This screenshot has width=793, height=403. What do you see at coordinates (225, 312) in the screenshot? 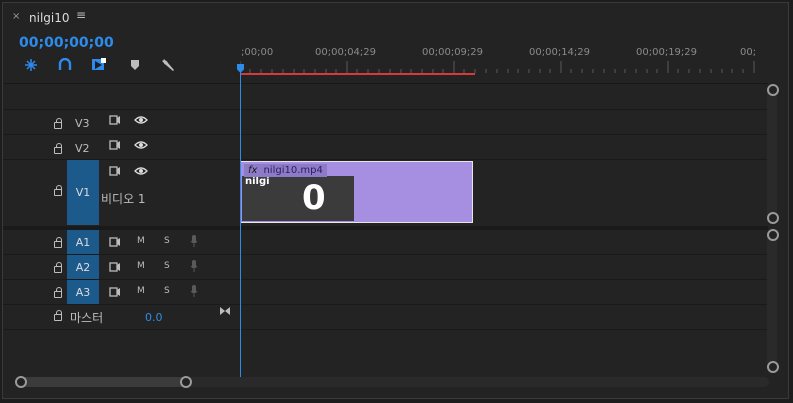
I see `master-meter-icon` at bounding box center [225, 312].